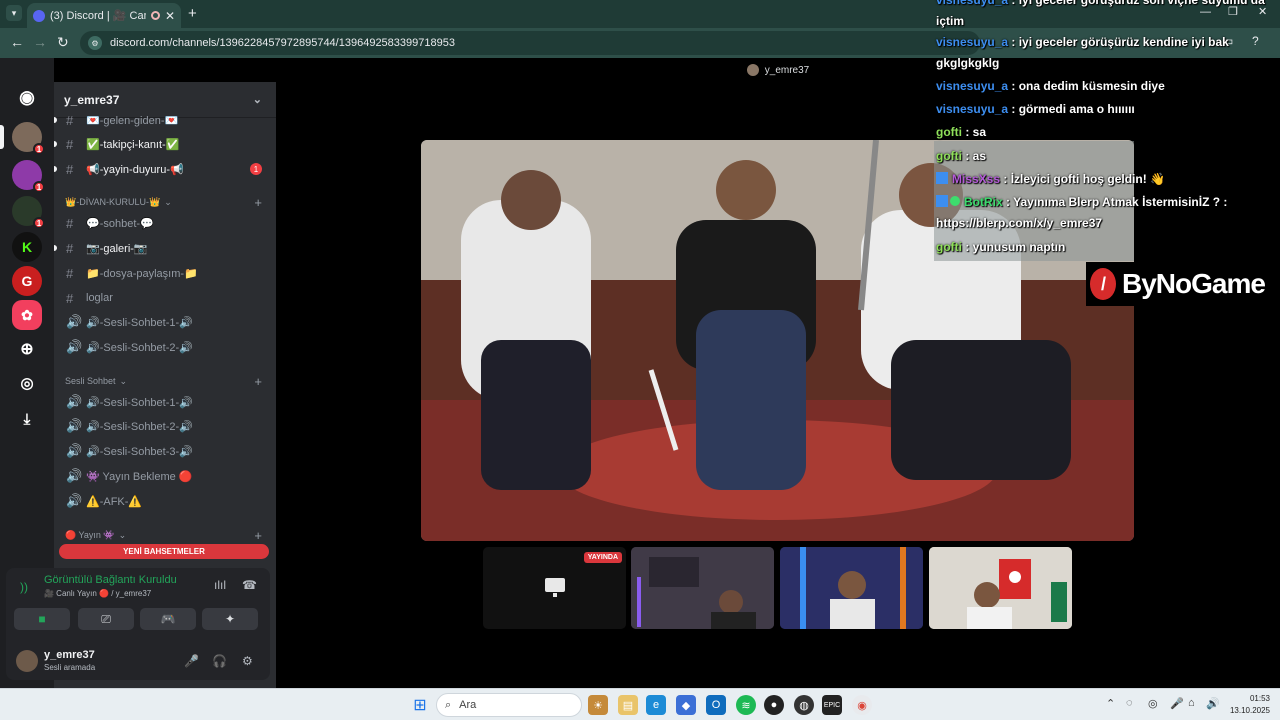 The height and width of the screenshot is (720, 1280). I want to click on browser-tab-discord: (3) Discord | 🎥 Canlı Yayın ✕, so click(104, 15).